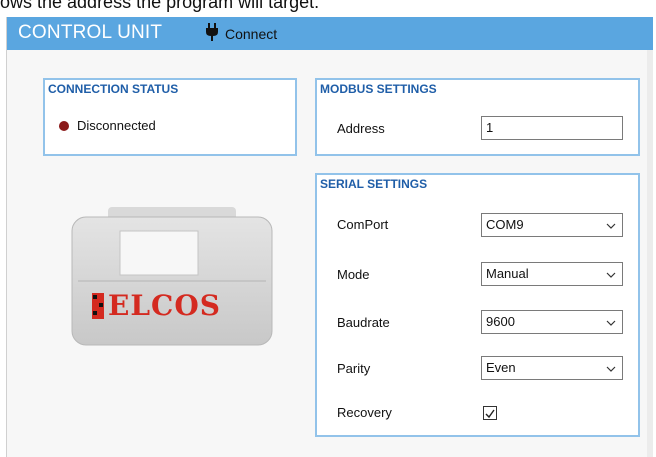  Describe the element at coordinates (552, 368) in the screenshot. I see `parity-select: Even` at that location.